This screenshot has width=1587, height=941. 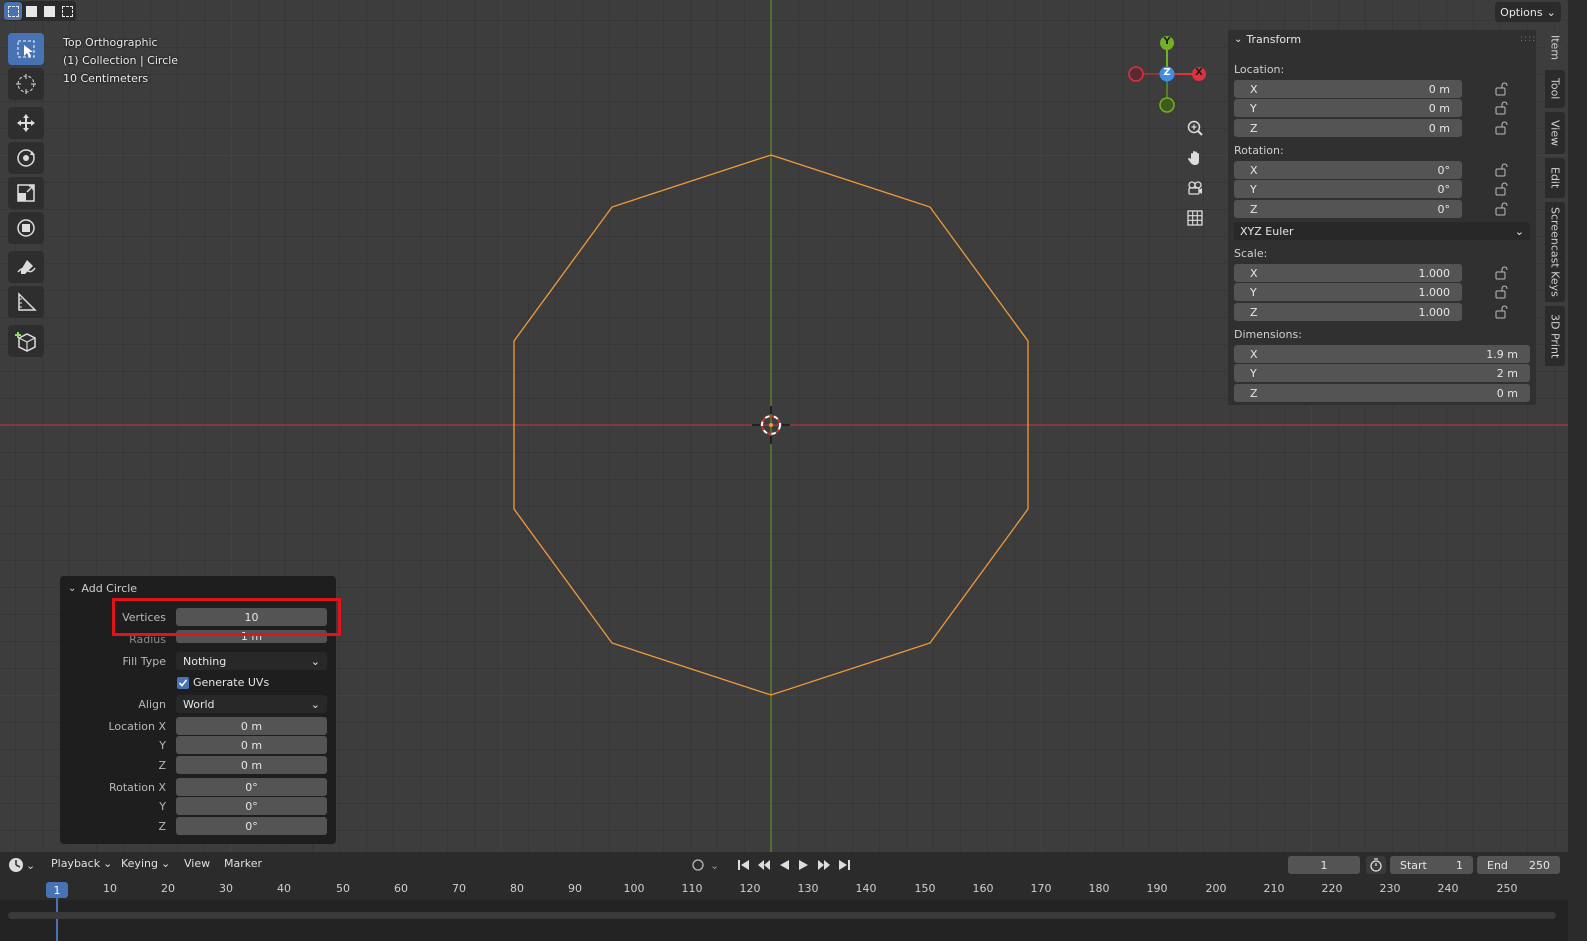 I want to click on generate-uvs-checkbox: Generate UVs, so click(x=223, y=682).